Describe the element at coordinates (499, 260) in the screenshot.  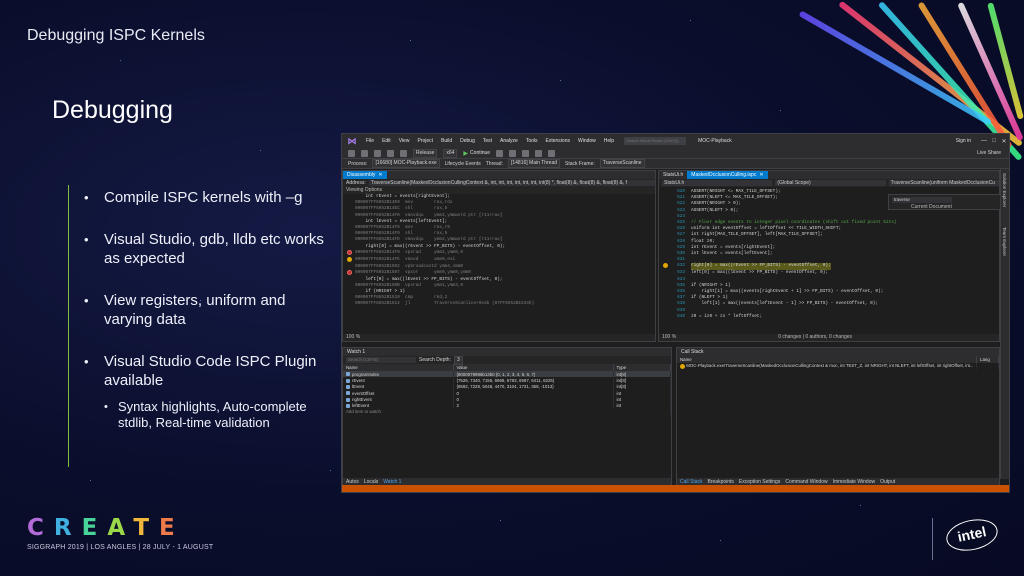
I see `disassembly-line: 000007FF6652B14FE vmovd xmm0,esi` at that location.